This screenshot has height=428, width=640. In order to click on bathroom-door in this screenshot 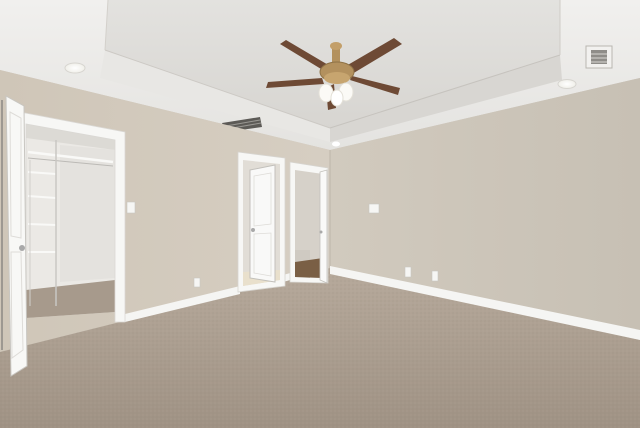, I will do `click(262, 223)`.